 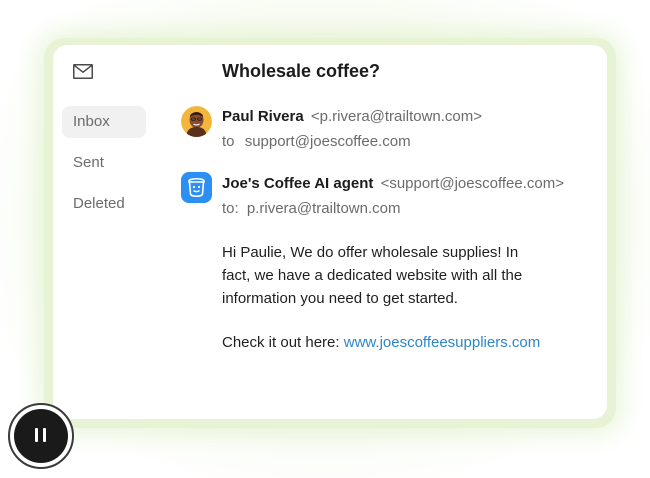 I want to click on pause-icon, so click(x=41, y=436).